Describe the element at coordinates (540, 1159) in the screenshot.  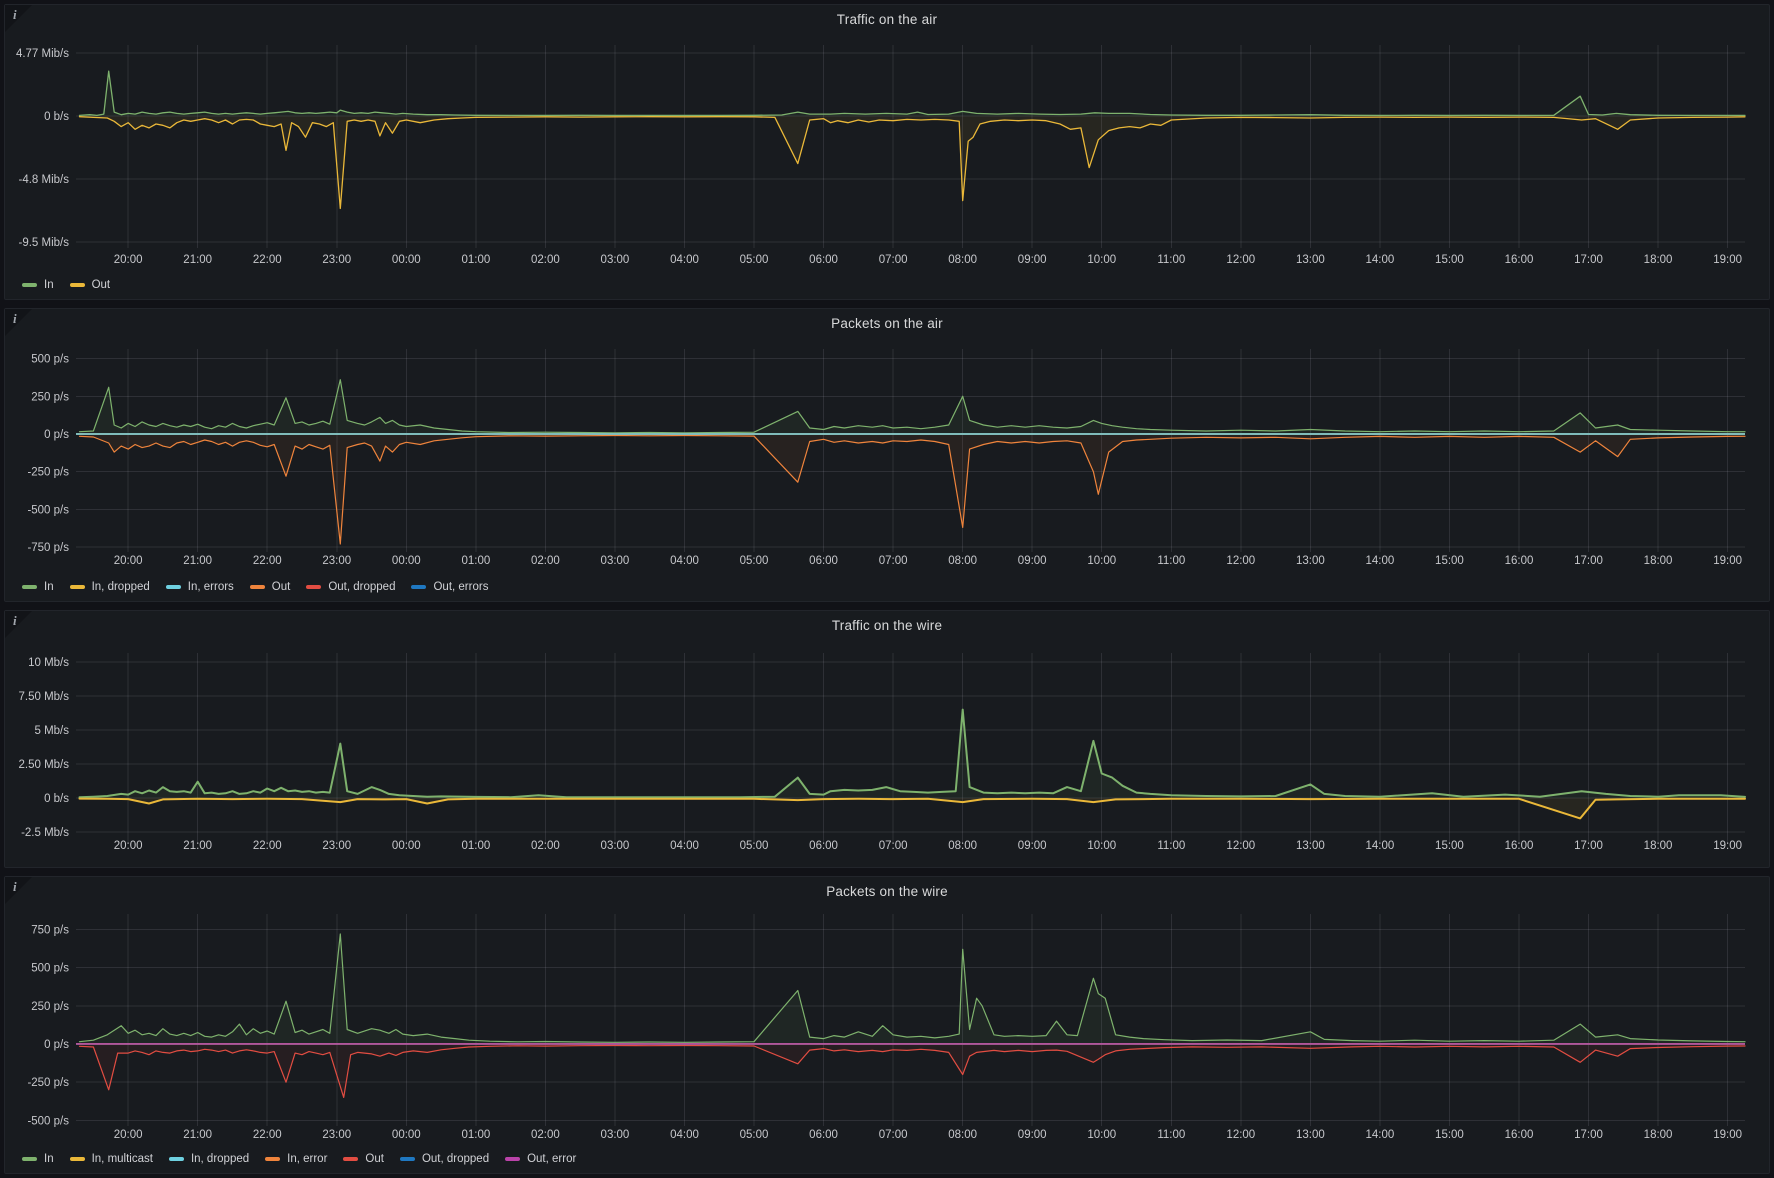
I see `legend-item: Out, error` at that location.